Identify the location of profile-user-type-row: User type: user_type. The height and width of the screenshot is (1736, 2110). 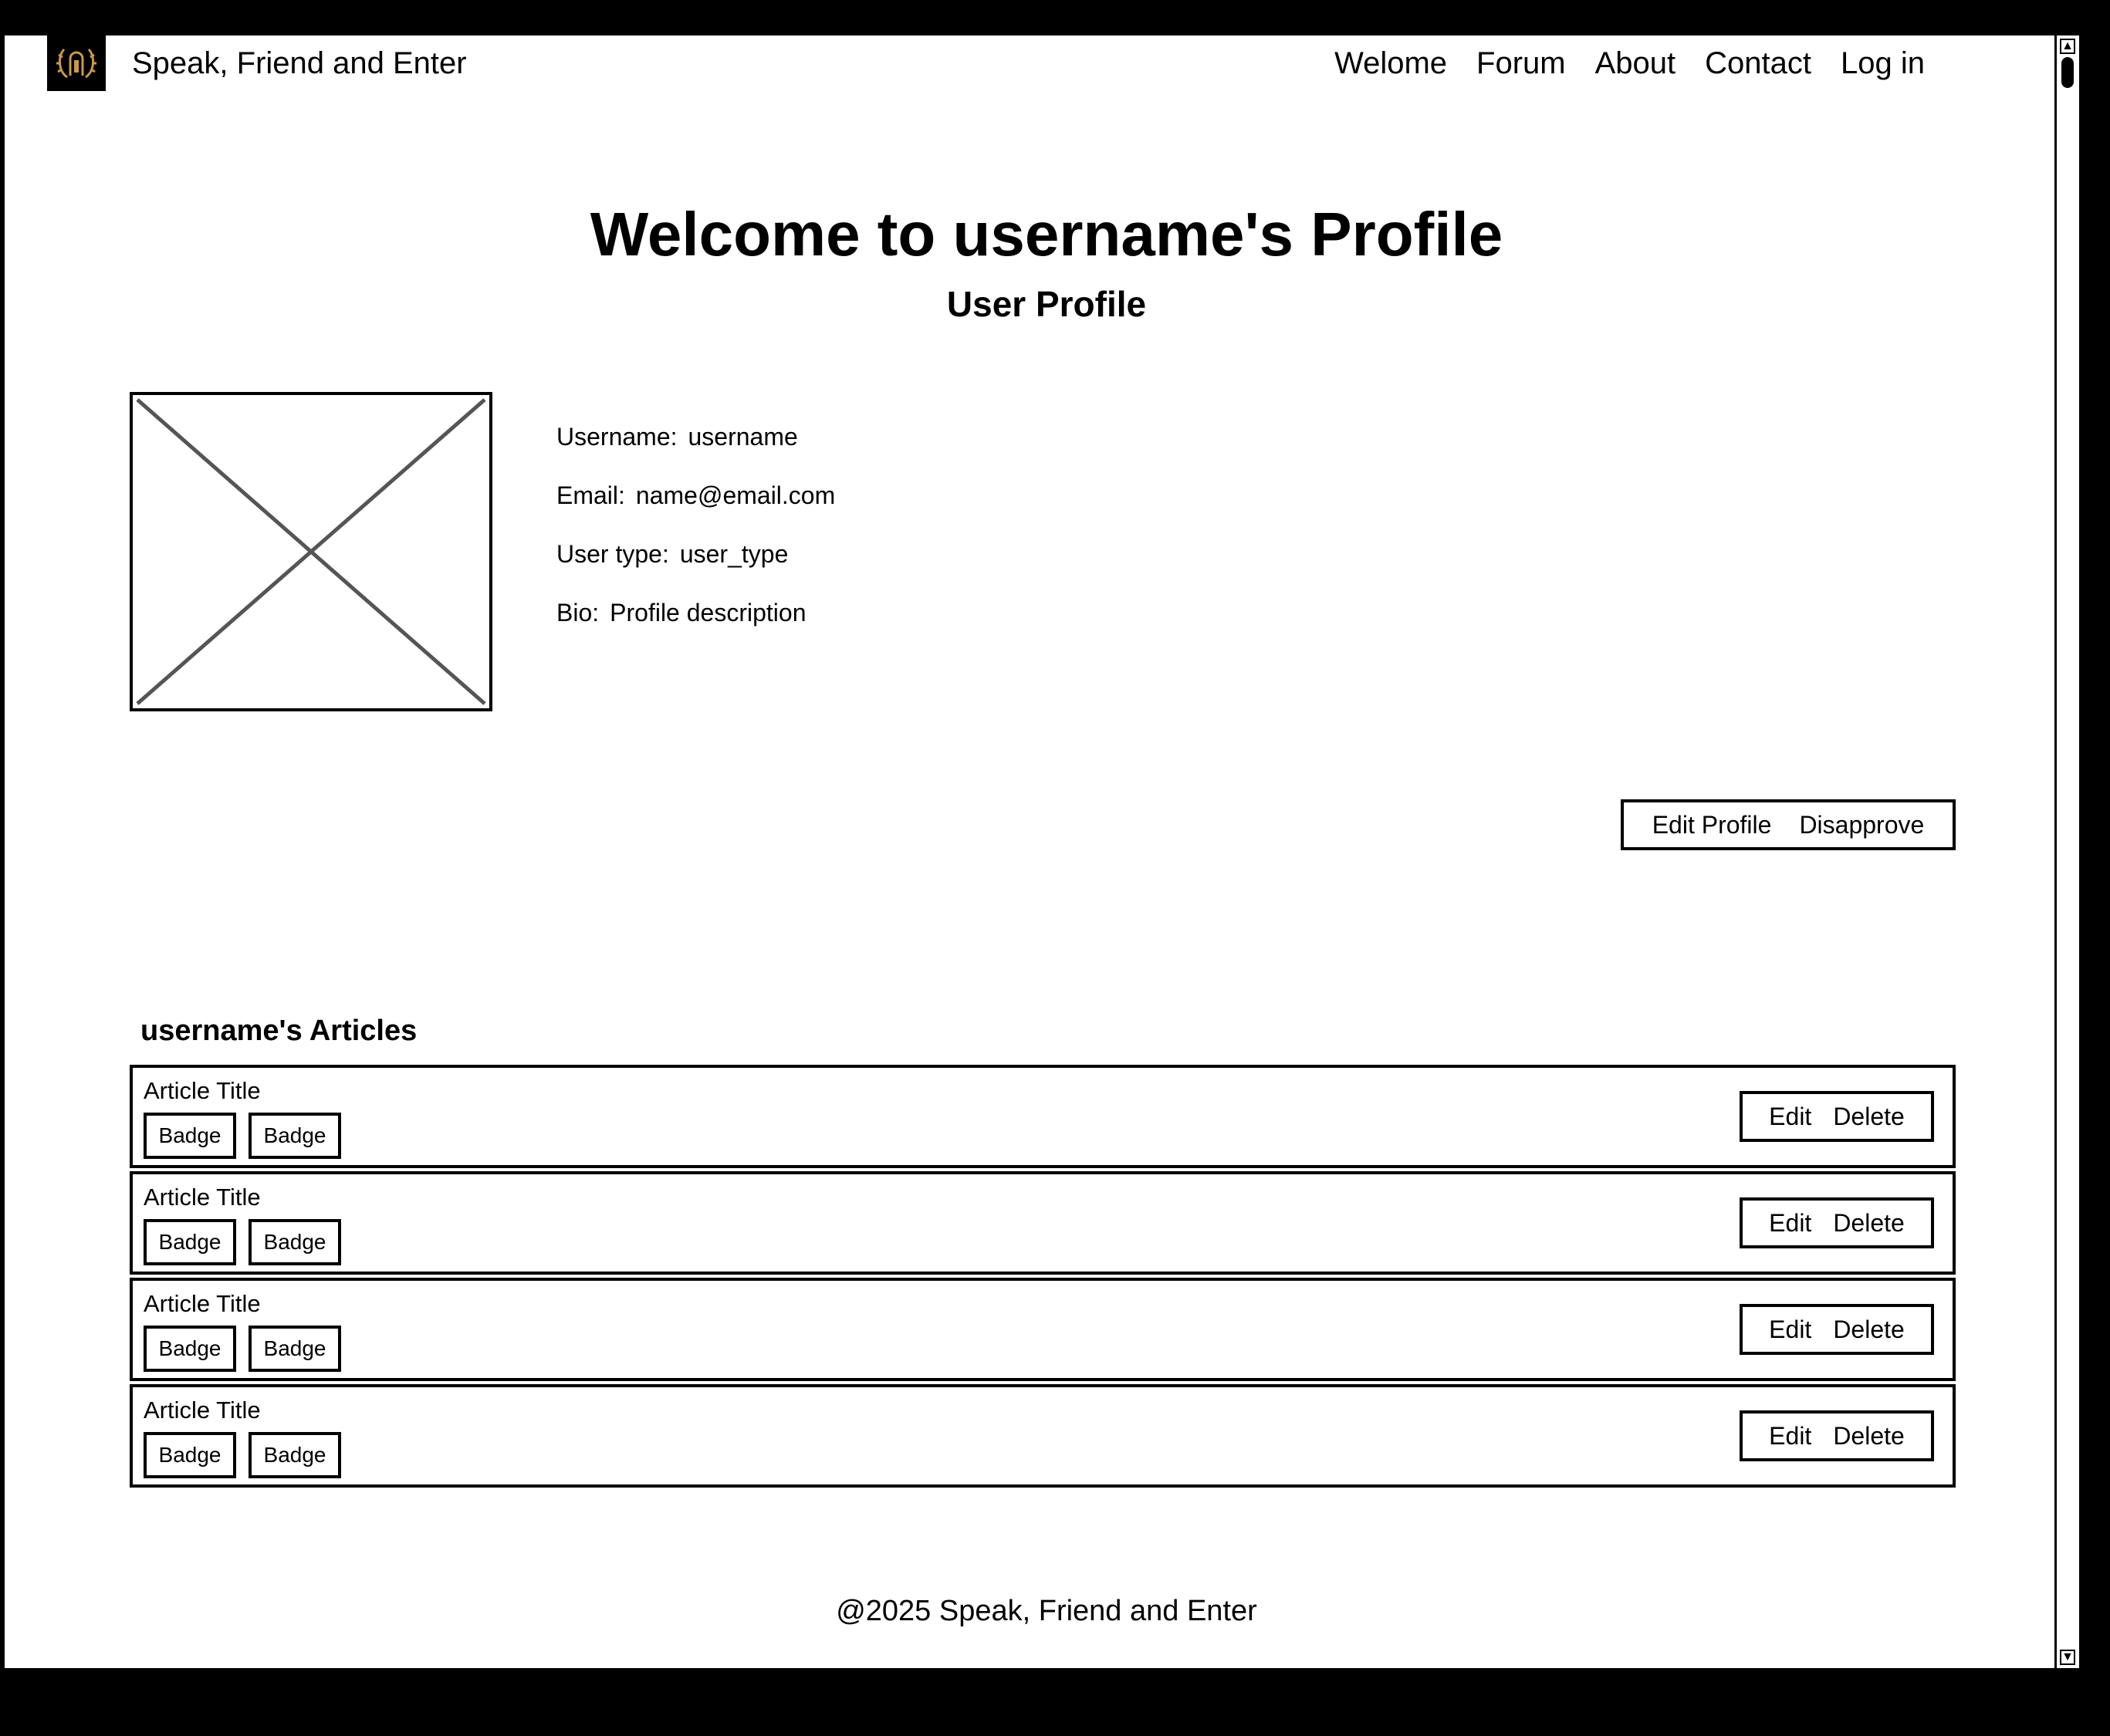
(695, 554).